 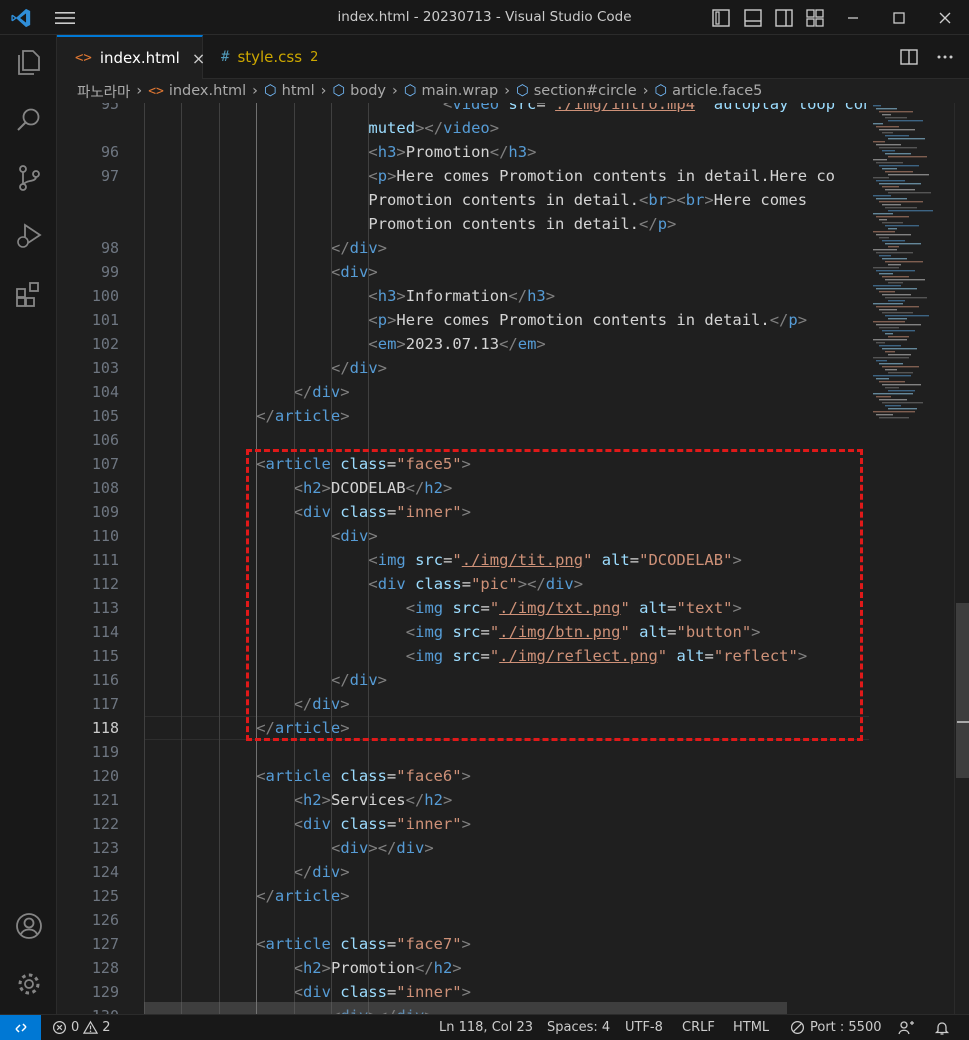 I want to click on line-number: 128, so click(x=105, y=968).